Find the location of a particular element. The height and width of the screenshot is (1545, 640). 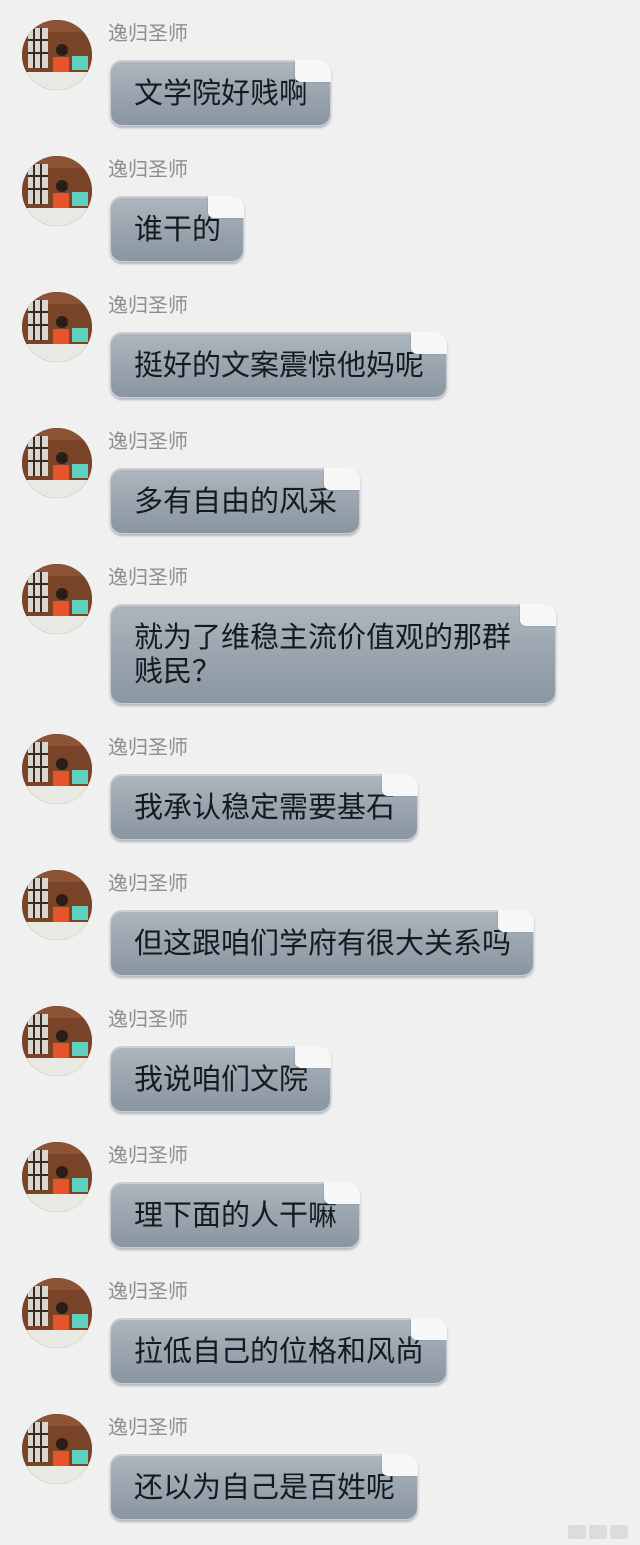

message-text: 文学院好贱啊 is located at coordinates (221, 93).